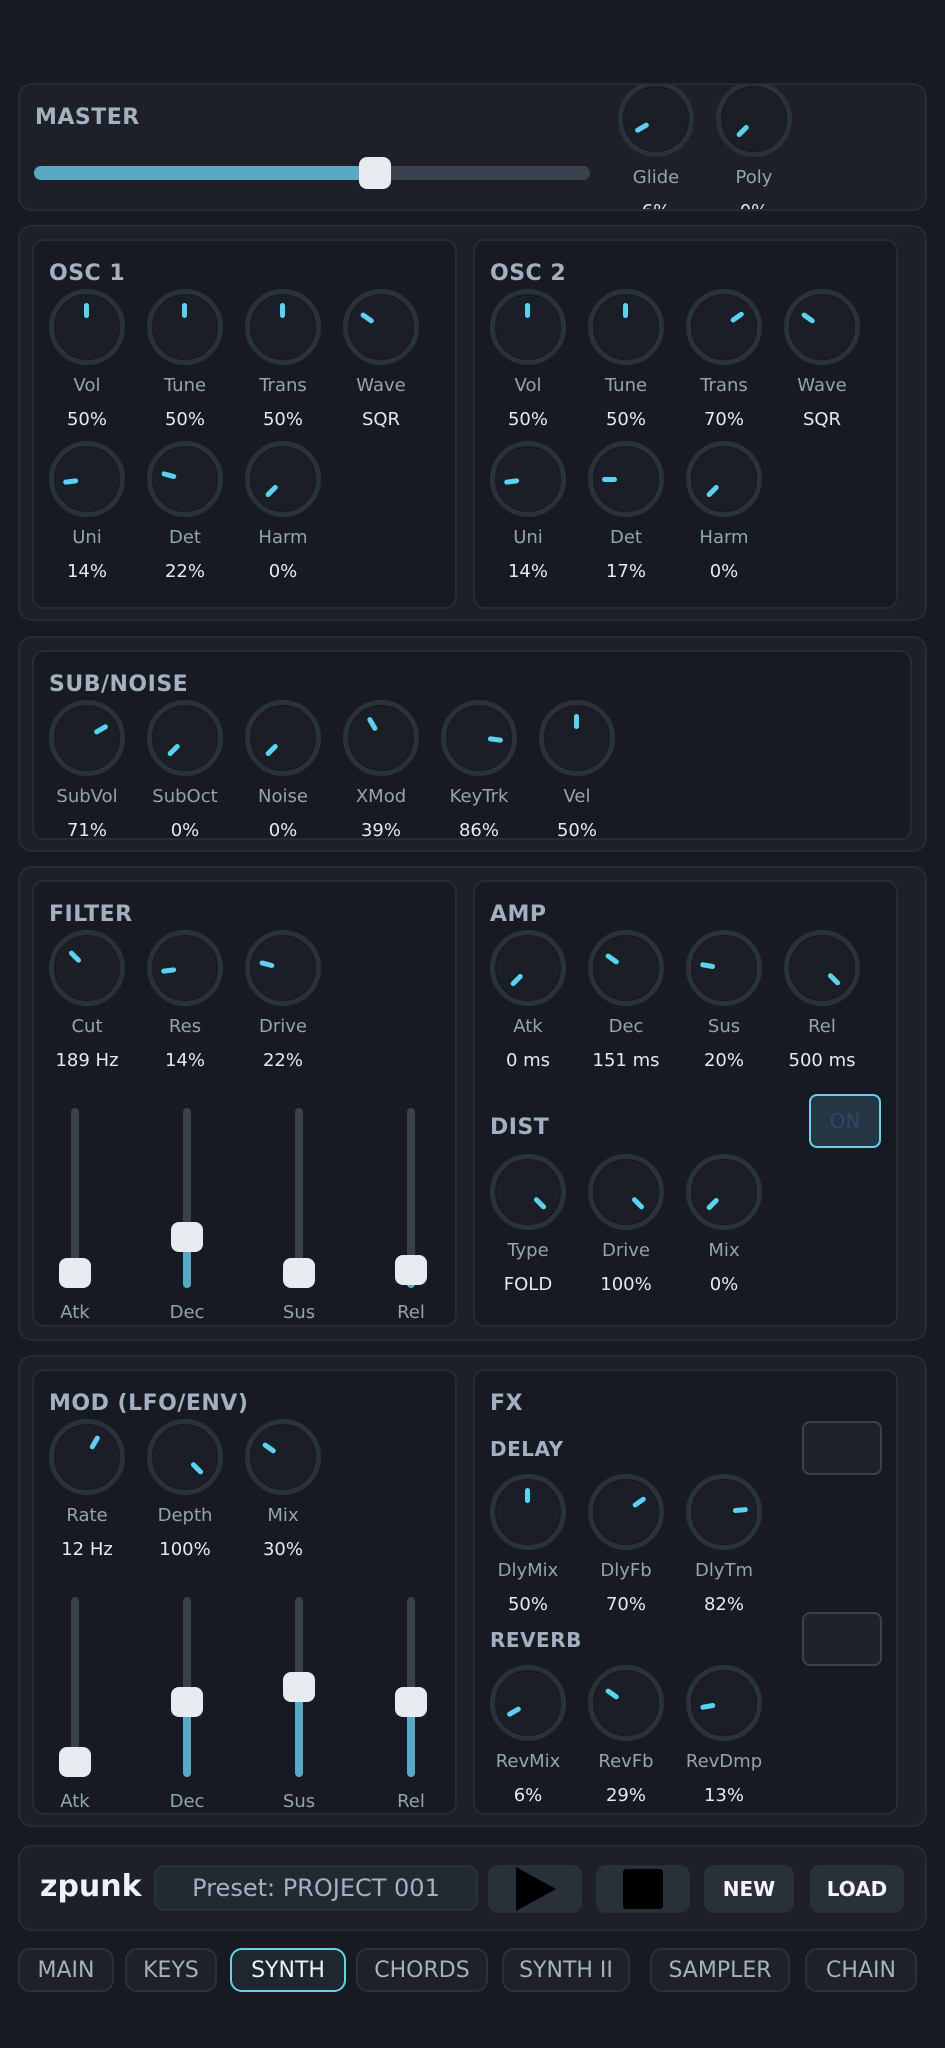 This screenshot has height=2048, width=945. Describe the element at coordinates (381, 327) in the screenshot. I see `osc1-wave-knob` at that location.